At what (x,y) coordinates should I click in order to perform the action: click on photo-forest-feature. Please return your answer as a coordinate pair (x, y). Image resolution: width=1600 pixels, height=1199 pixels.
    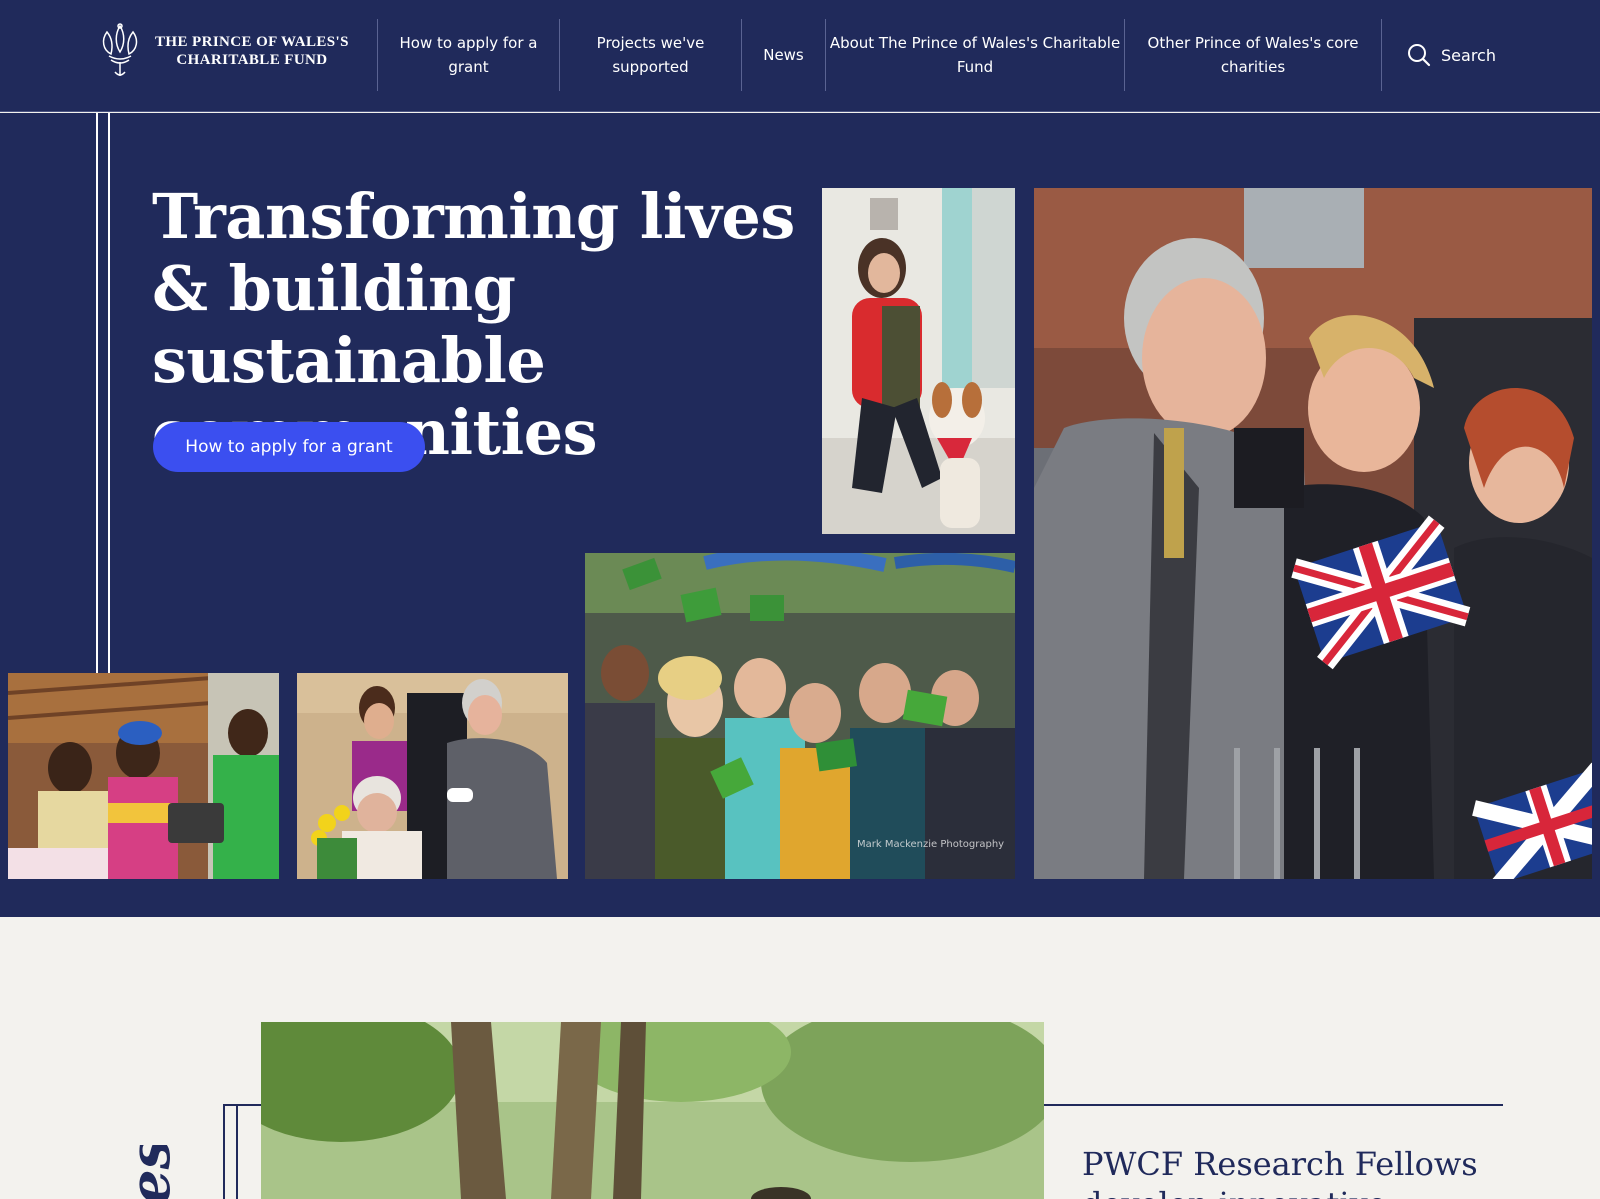
    Looking at the image, I should click on (652, 1110).